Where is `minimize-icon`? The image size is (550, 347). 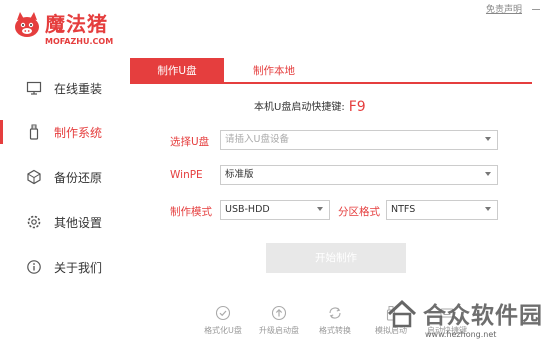 minimize-icon is located at coordinates (536, 9).